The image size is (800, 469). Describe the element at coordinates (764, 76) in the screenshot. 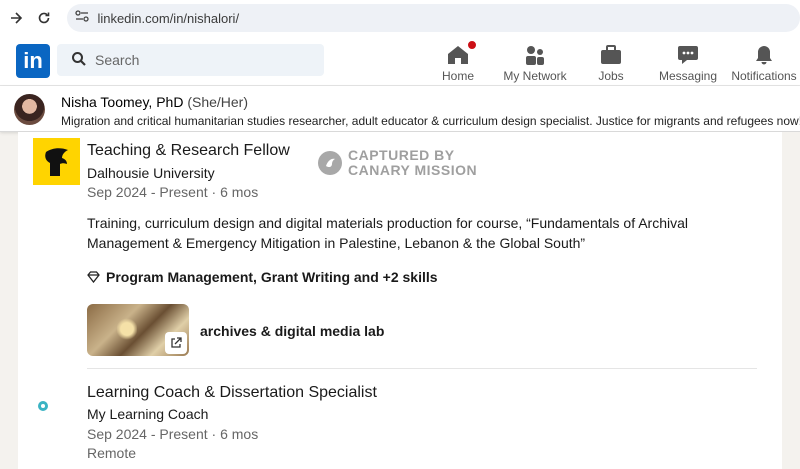

I see `nav-notifications-label: Notifications` at that location.